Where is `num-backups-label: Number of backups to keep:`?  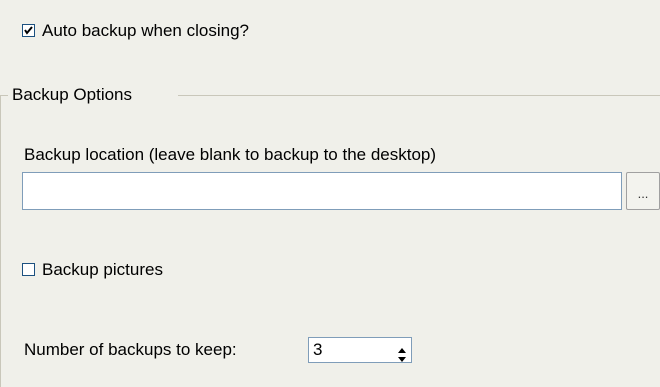 num-backups-label: Number of backups to keep: is located at coordinates (130, 349).